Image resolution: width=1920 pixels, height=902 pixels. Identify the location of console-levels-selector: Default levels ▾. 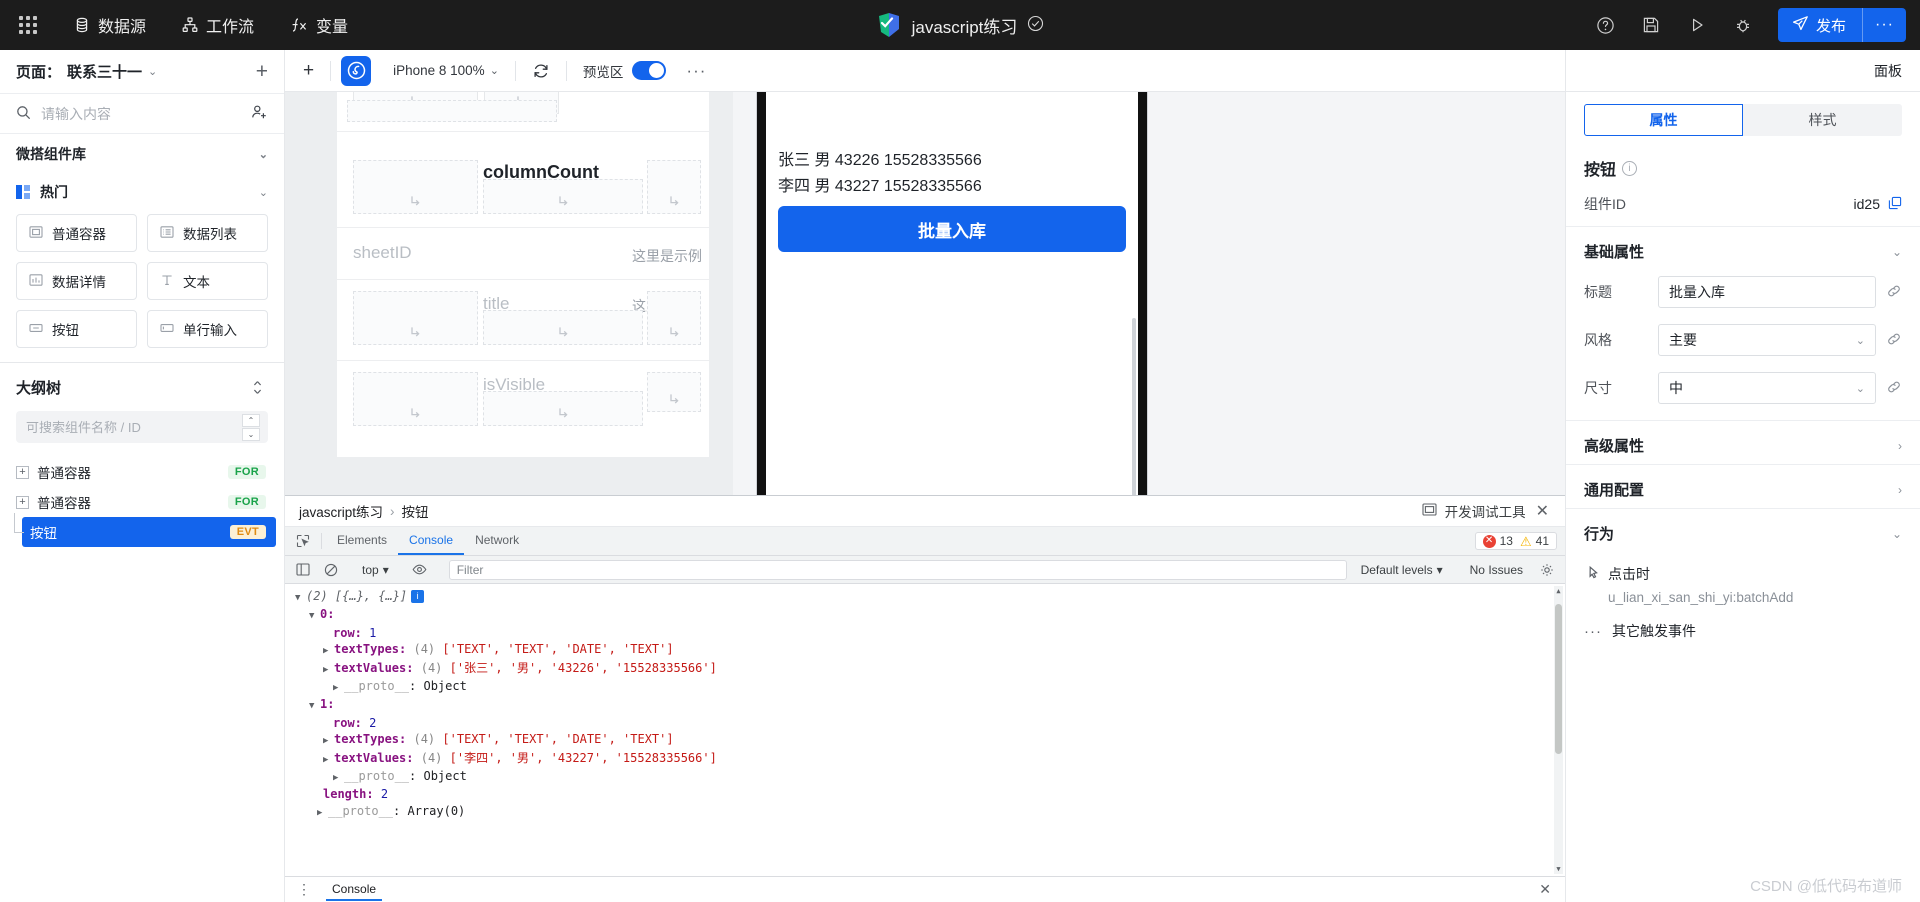
(1402, 570).